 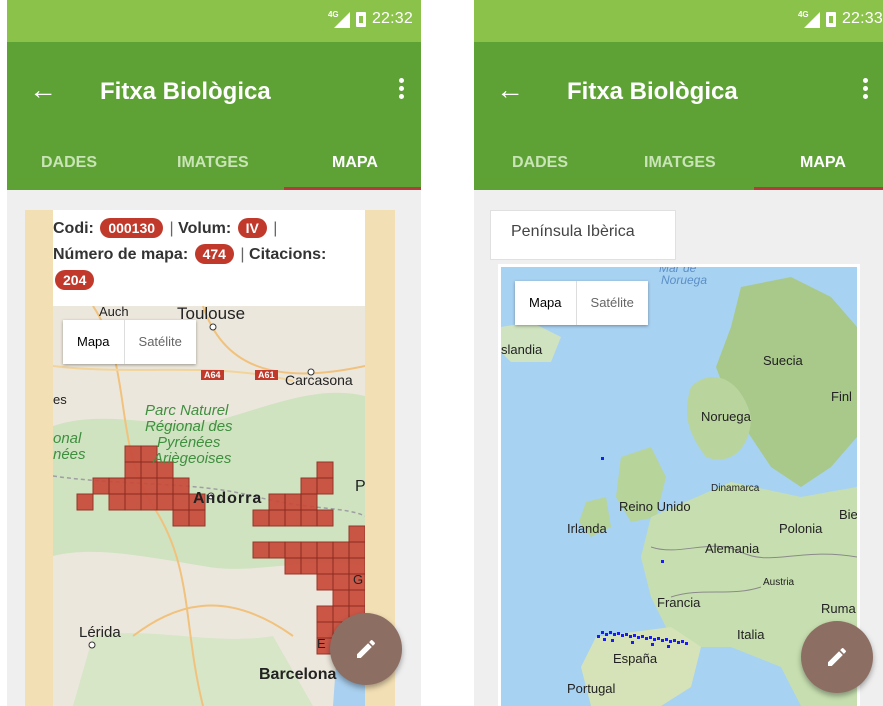 I want to click on map-label-p: P, so click(x=360, y=486).